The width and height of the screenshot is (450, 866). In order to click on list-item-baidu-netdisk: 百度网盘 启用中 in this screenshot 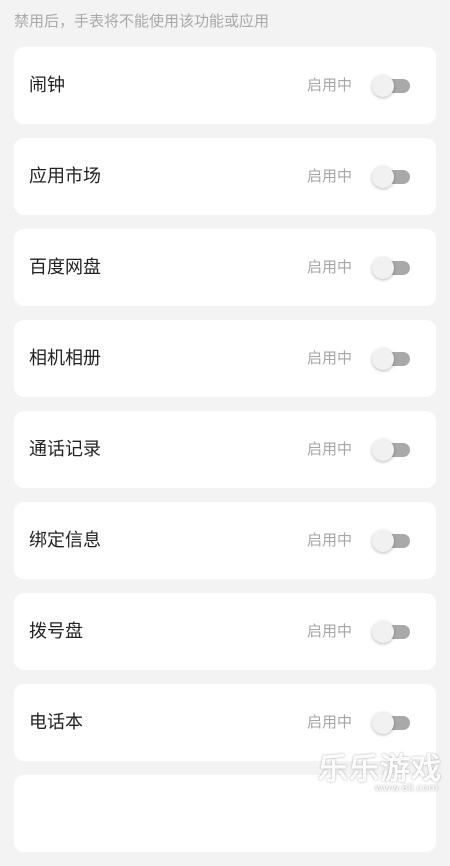, I will do `click(225, 267)`.